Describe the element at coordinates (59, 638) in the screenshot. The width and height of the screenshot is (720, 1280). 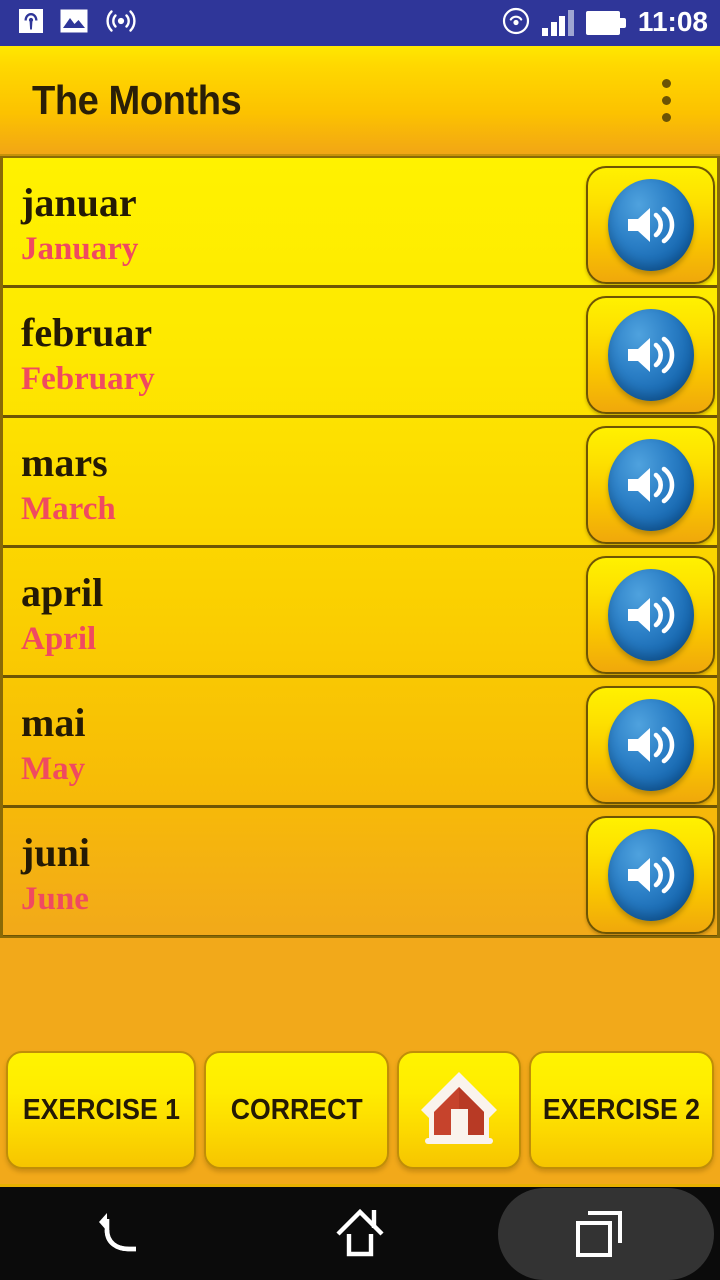
I see `translation-word: April` at that location.